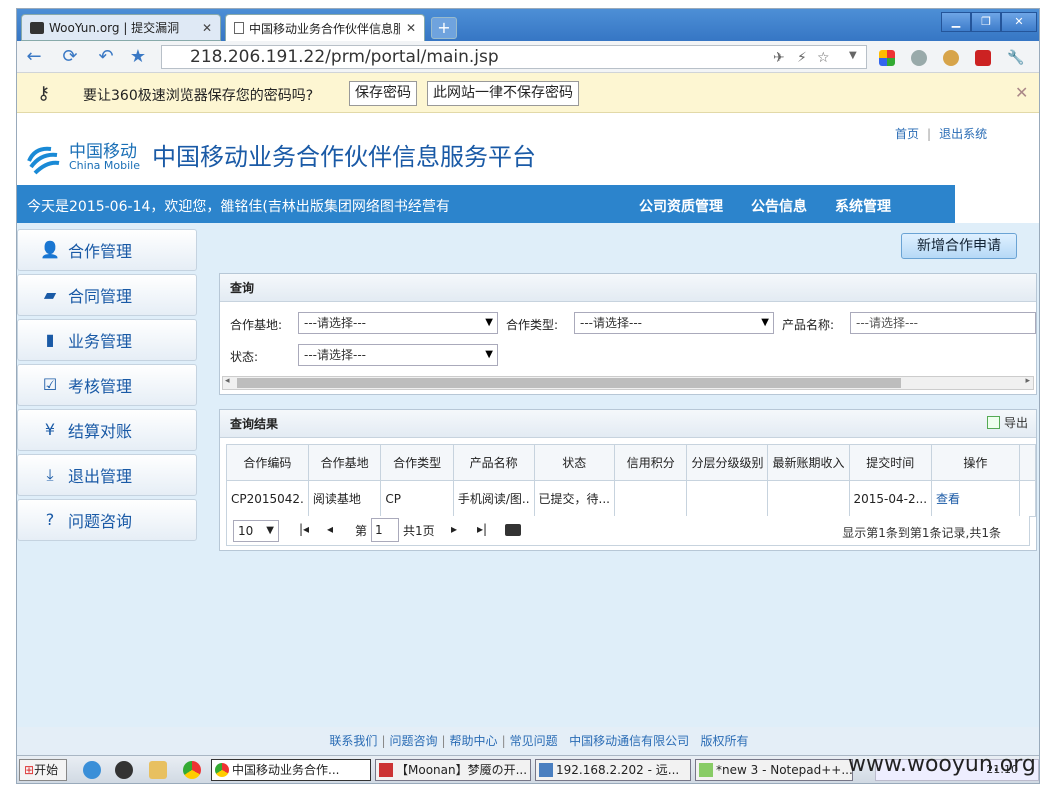 This screenshot has width=1056, height=800. What do you see at coordinates (1021, 92) in the screenshot?
I see `close-icon: ✕` at bounding box center [1021, 92].